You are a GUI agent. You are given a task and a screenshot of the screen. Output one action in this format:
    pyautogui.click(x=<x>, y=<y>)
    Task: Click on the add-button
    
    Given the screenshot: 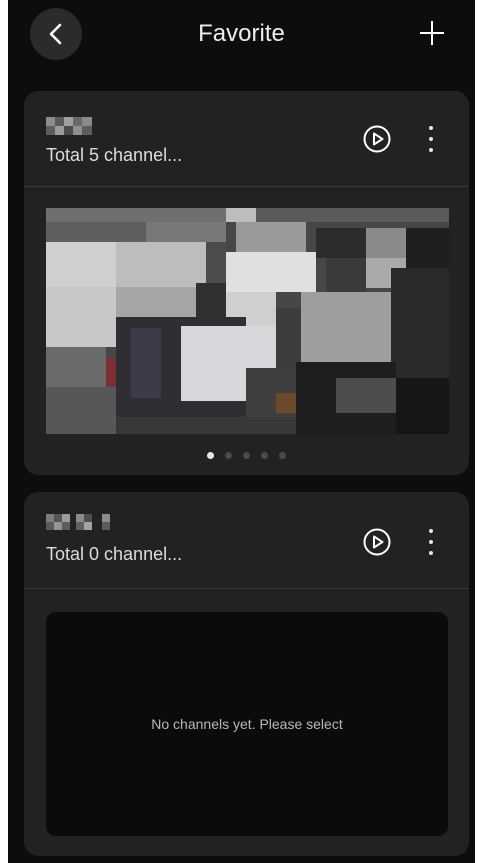 What is the action you would take?
    pyautogui.click(x=432, y=33)
    